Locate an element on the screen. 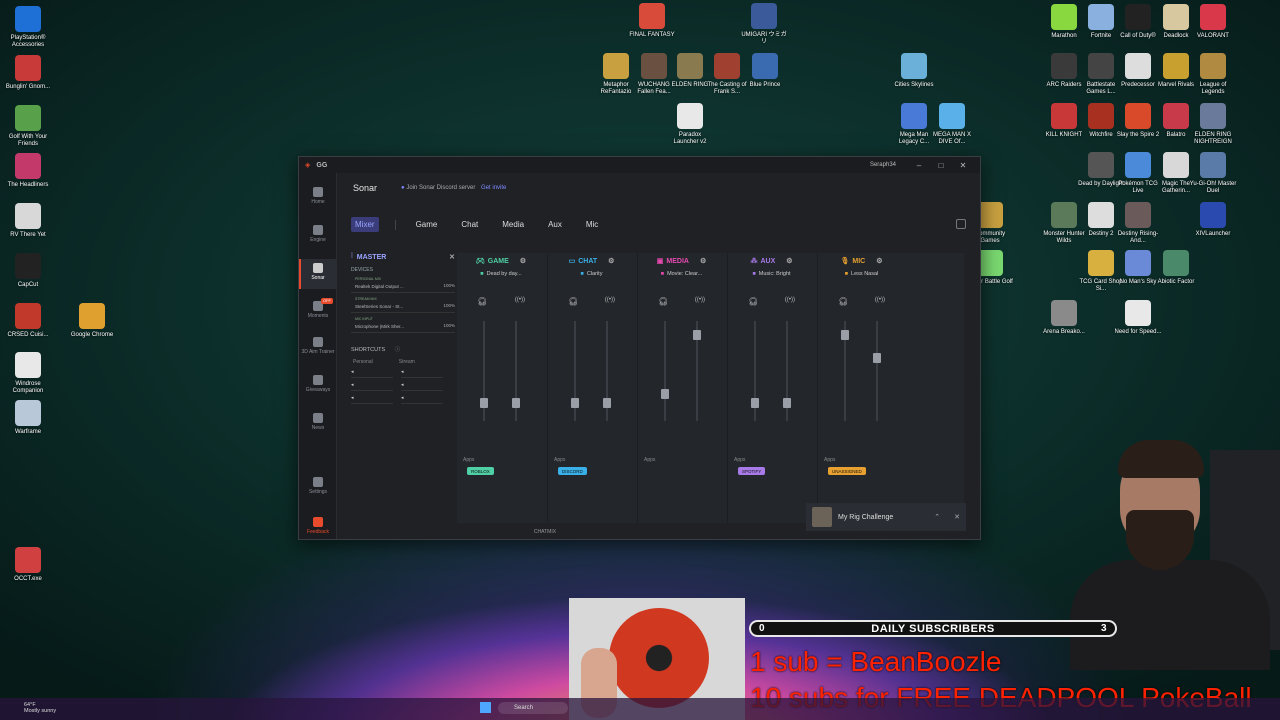 This screenshot has height=720, width=1280. app-chip: DISCORD is located at coordinates (572, 471).